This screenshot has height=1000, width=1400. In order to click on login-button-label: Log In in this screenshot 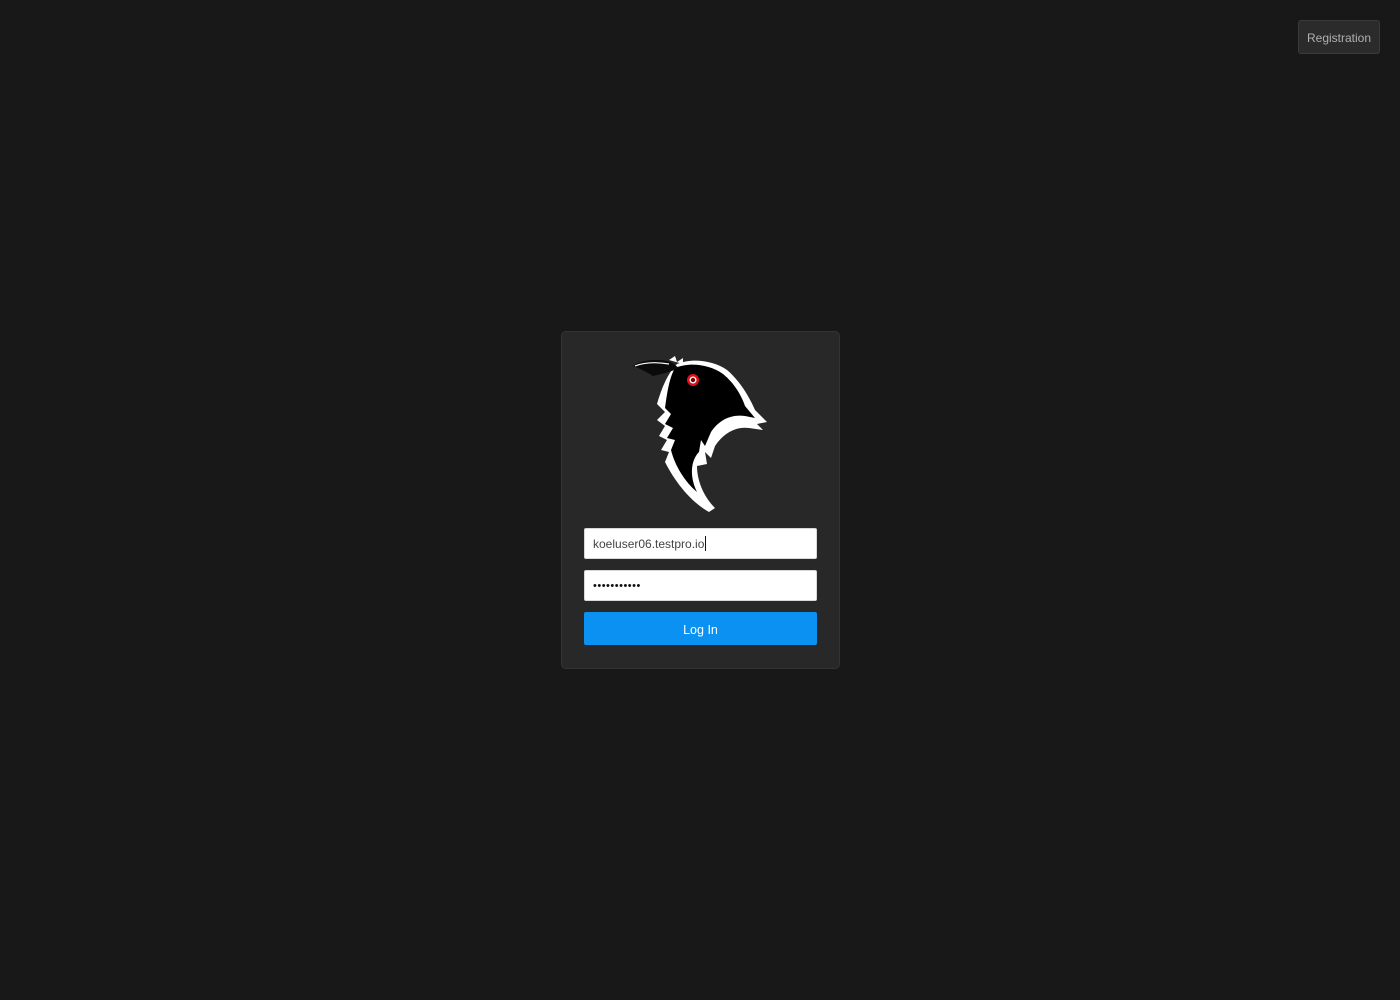, I will do `click(700, 629)`.